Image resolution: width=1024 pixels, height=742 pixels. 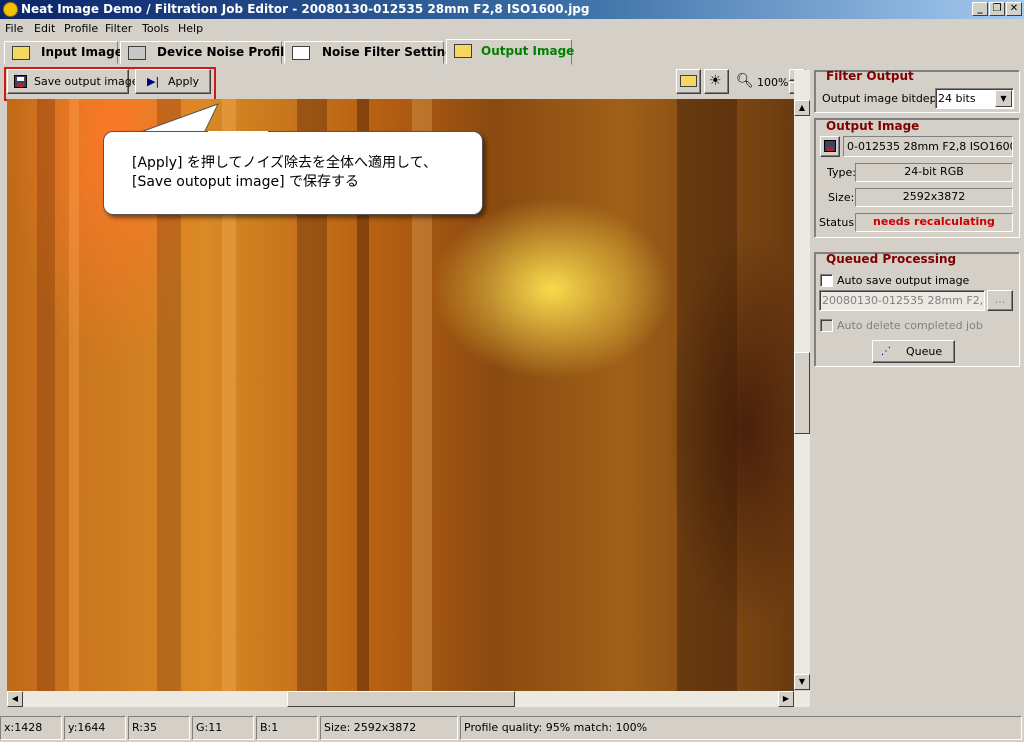 I want to click on menu-filter: Filter, so click(x=118, y=28).